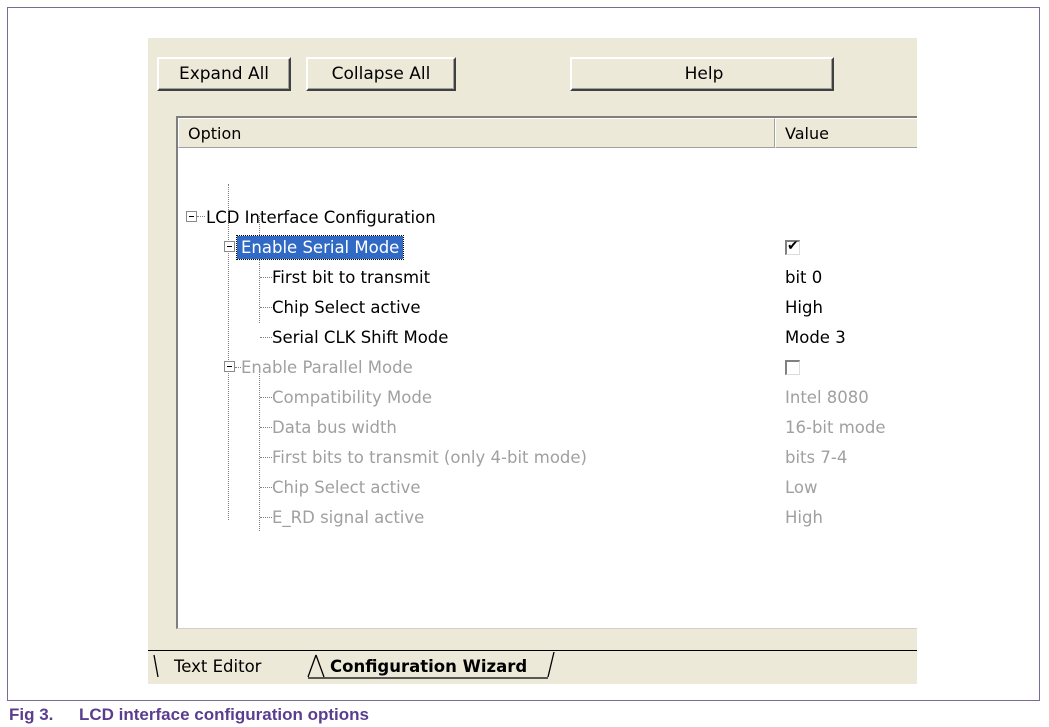  What do you see at coordinates (31, 714) in the screenshot?
I see `figure-number: Fig 3.` at bounding box center [31, 714].